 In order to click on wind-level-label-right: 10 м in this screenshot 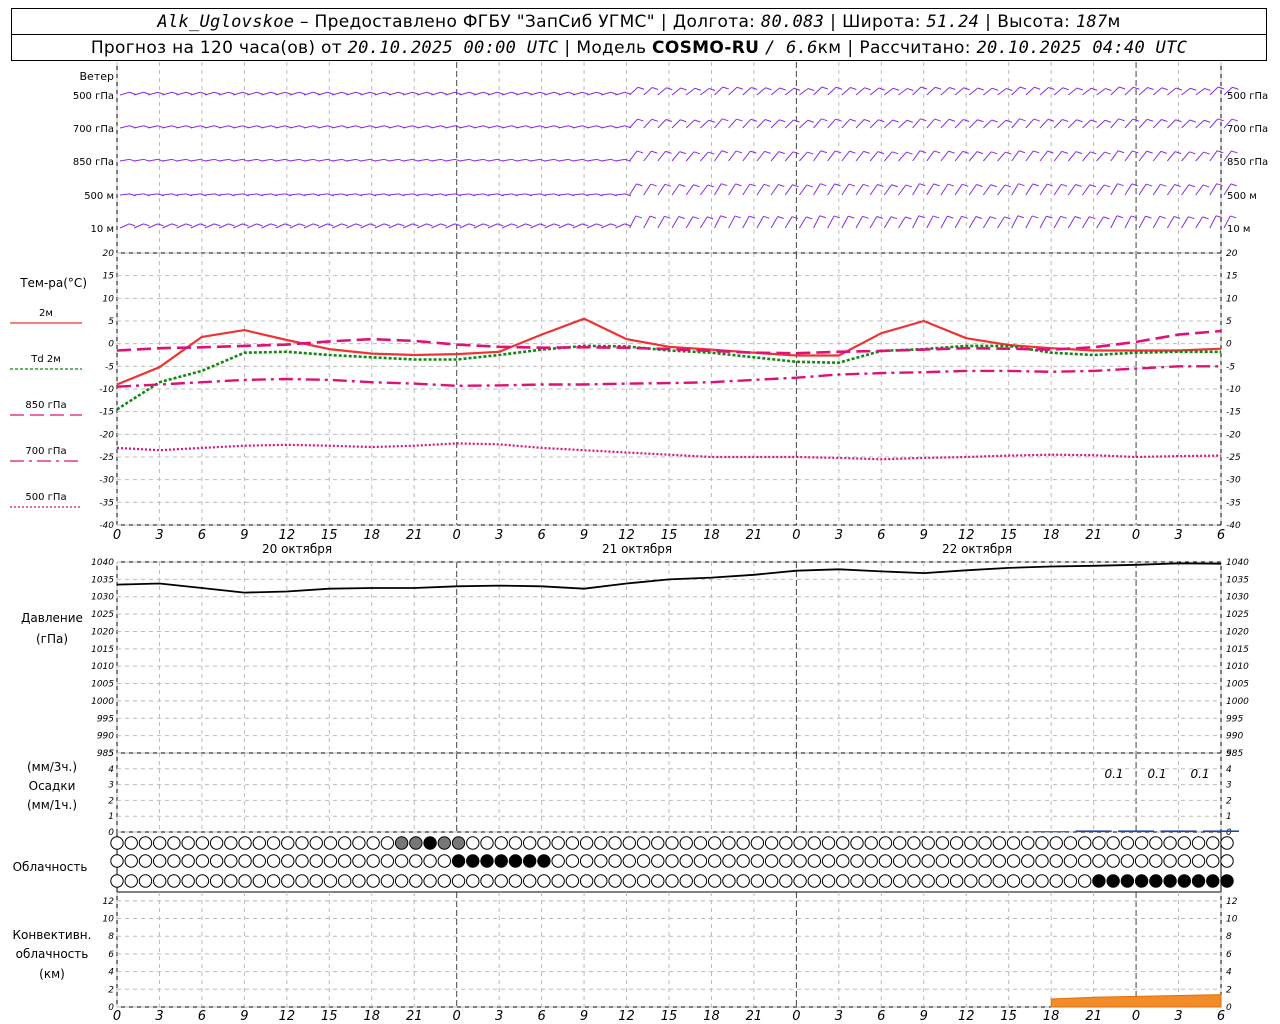, I will do `click(1238, 229)`.